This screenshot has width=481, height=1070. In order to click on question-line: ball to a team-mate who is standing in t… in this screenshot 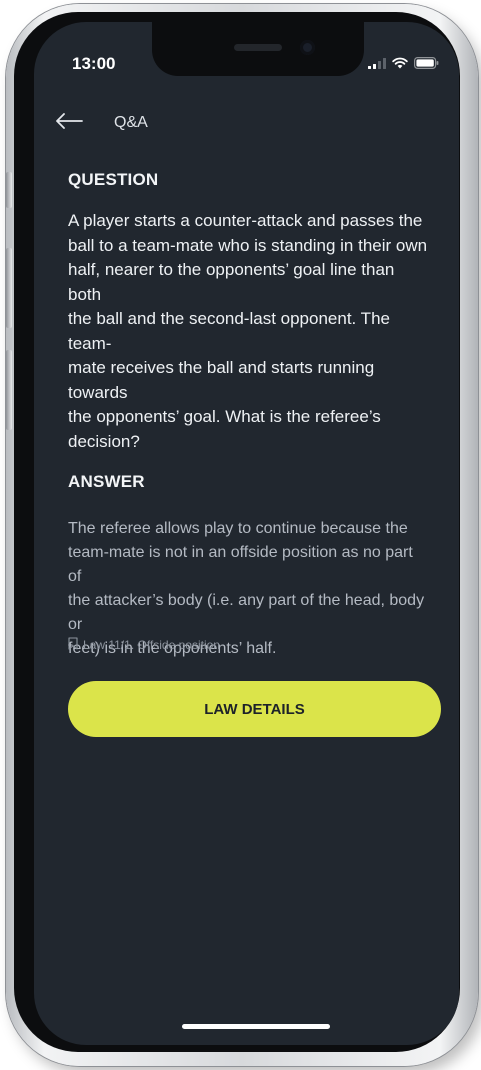, I will do `click(248, 245)`.